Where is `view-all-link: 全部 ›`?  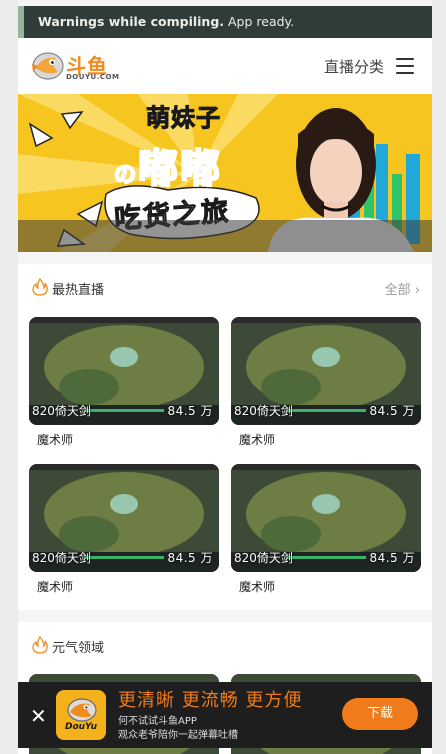 view-all-link: 全部 › is located at coordinates (402, 288).